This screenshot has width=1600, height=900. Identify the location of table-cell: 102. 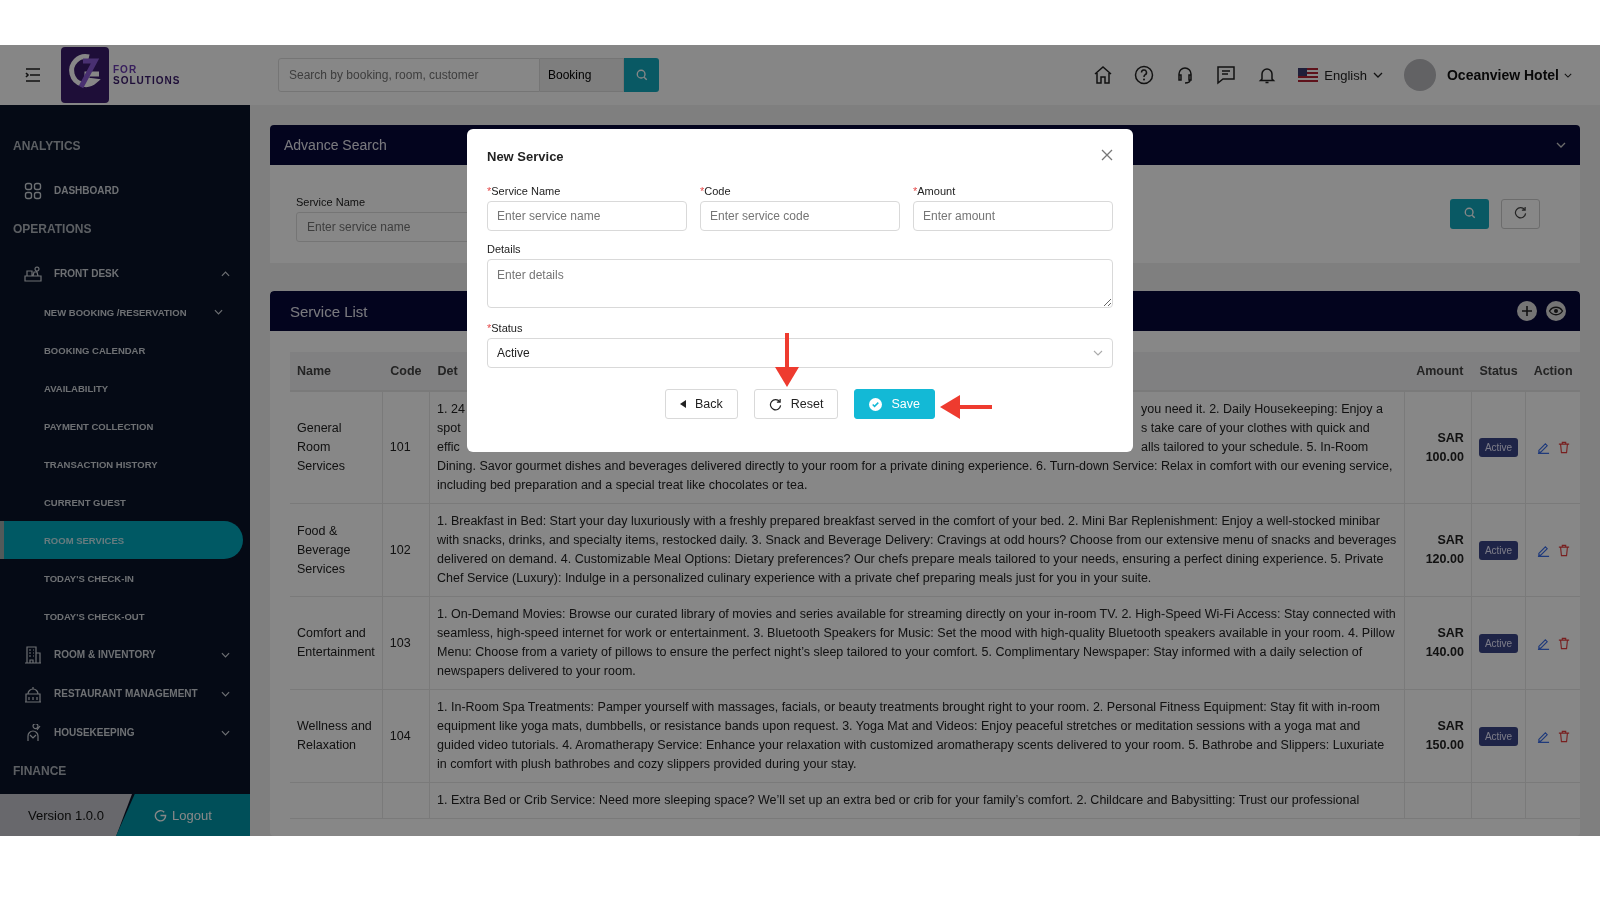
(400, 549).